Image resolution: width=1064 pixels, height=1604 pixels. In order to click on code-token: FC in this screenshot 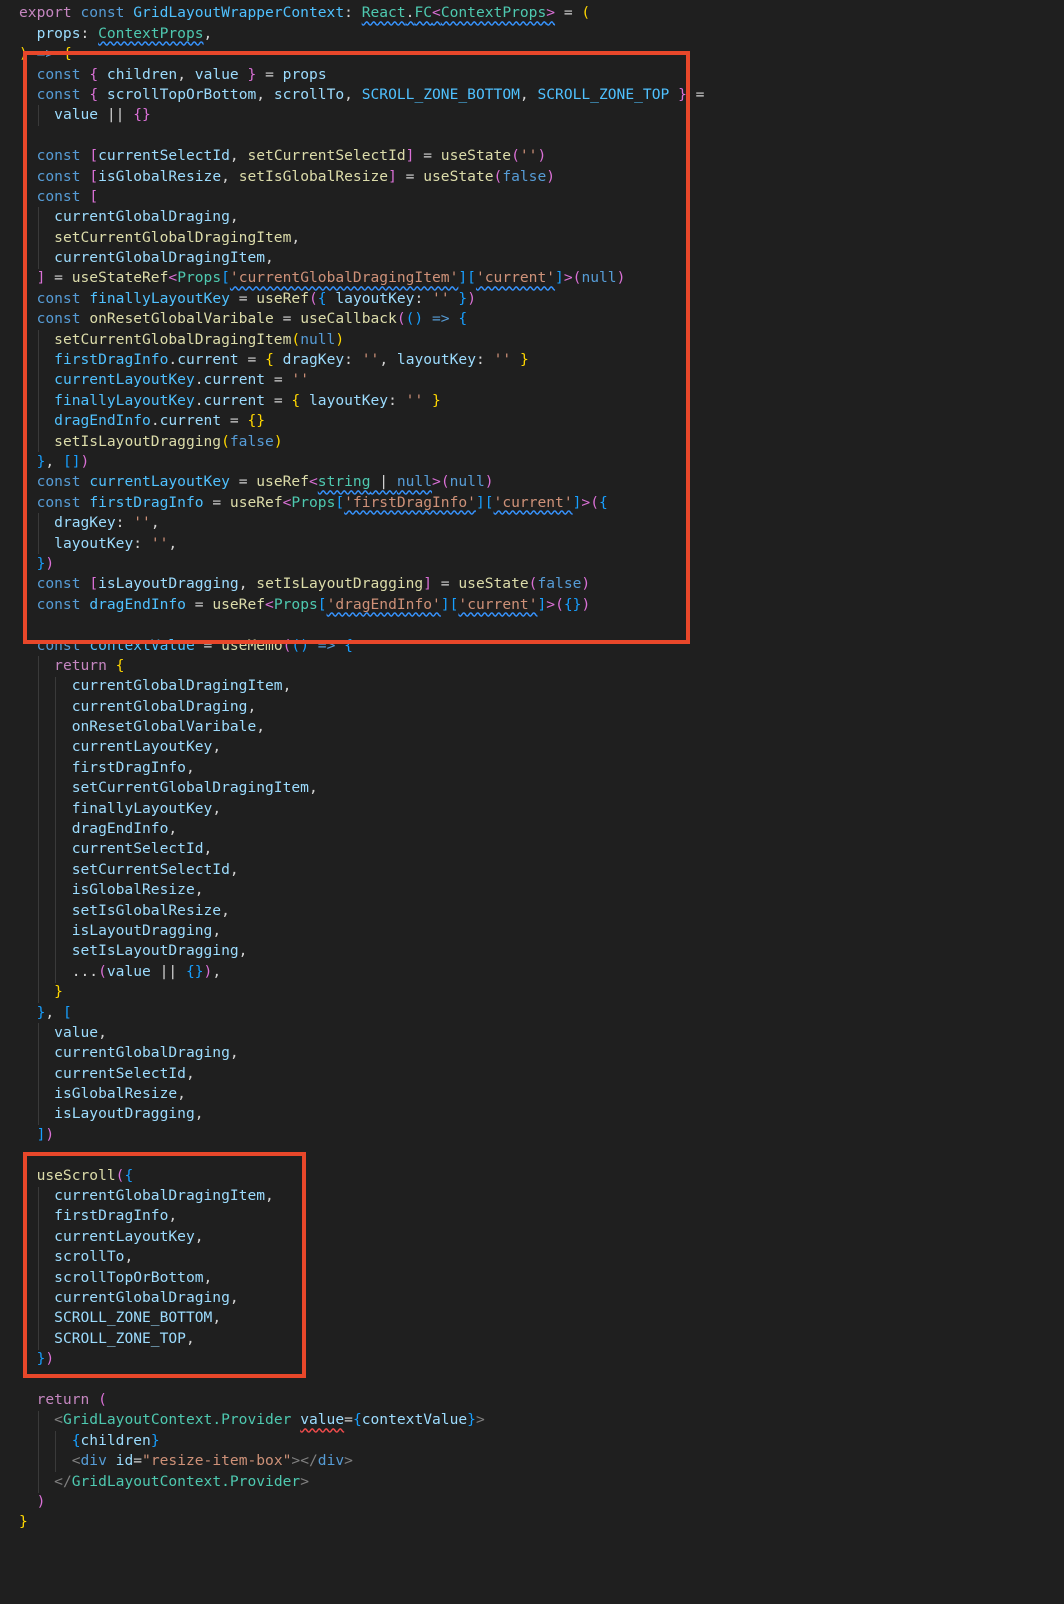, I will do `click(423, 13)`.